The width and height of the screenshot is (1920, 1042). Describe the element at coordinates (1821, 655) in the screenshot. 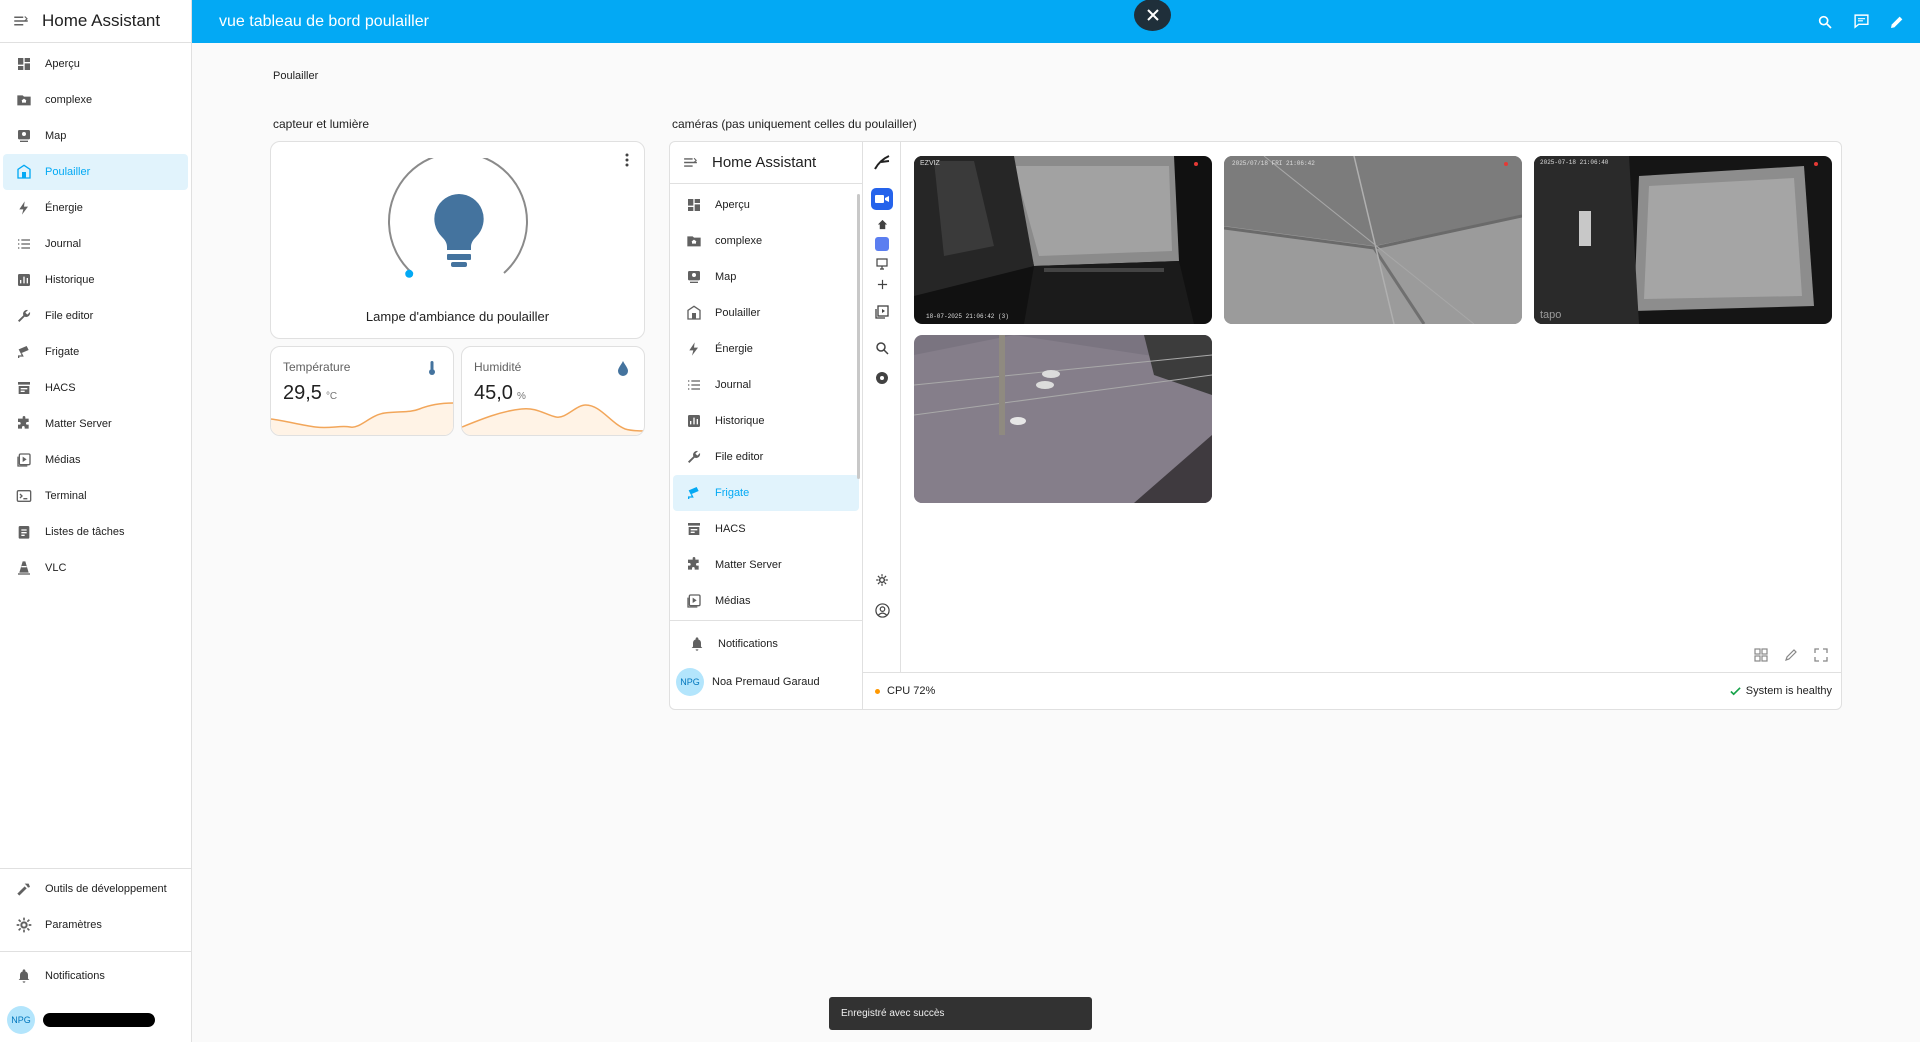

I see `fullscreen-icon` at that location.